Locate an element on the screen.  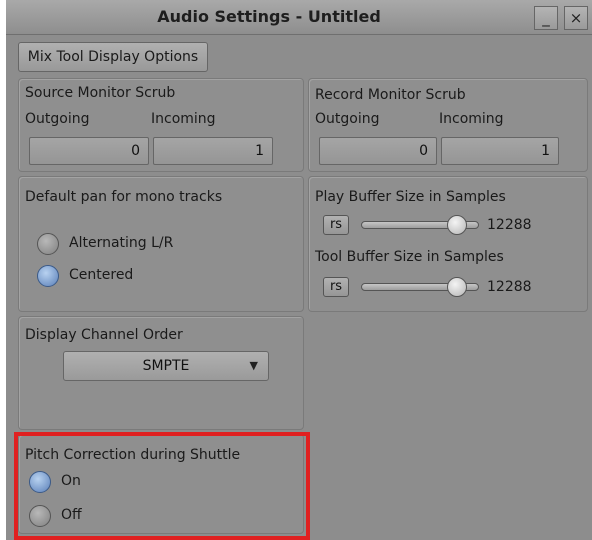
tool-buffer-value: 12288 is located at coordinates (509, 287).